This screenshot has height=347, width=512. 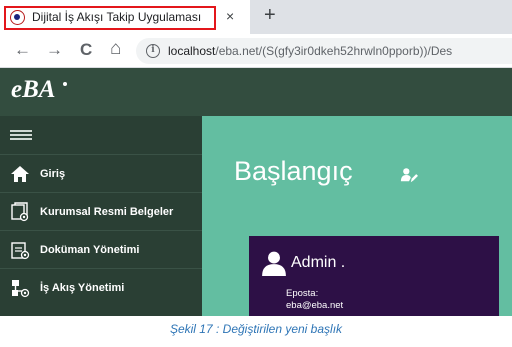 I want to click on sidebar-item-kurumsal-resmi-belgeler: Kurumsal Resmi Belgeler, so click(x=101, y=211).